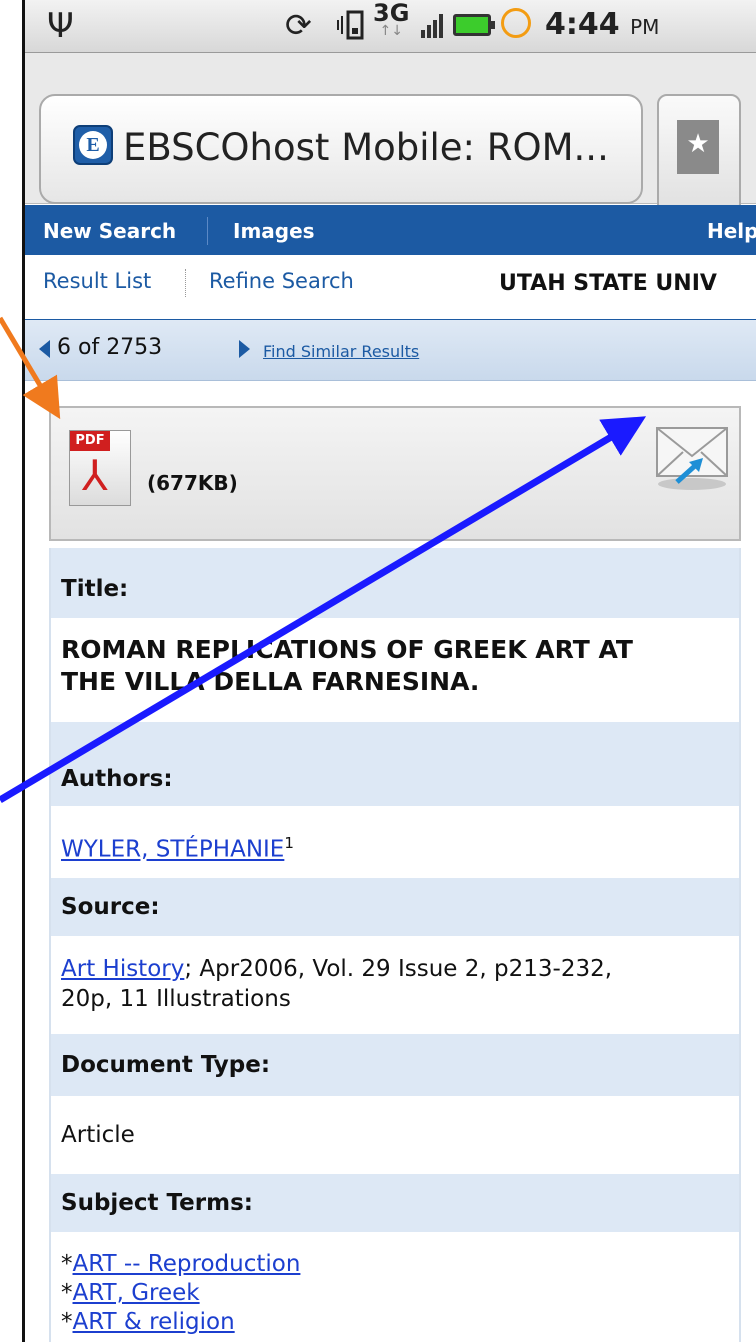 This screenshot has height=1342, width=756. What do you see at coordinates (98, 1135) in the screenshot?
I see `document-type-value: Article` at bounding box center [98, 1135].